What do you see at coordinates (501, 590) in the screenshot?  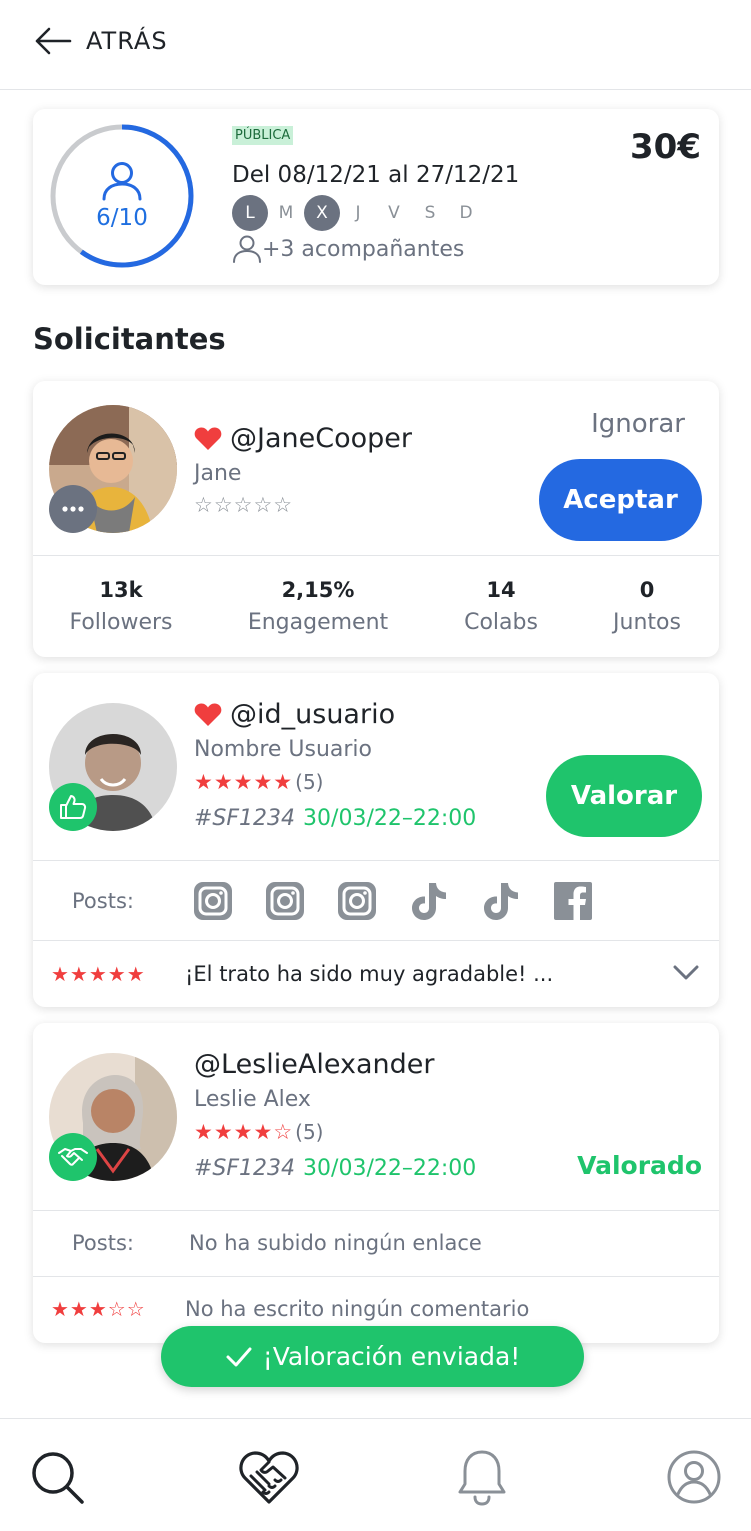 I see `stat-value: 14` at bounding box center [501, 590].